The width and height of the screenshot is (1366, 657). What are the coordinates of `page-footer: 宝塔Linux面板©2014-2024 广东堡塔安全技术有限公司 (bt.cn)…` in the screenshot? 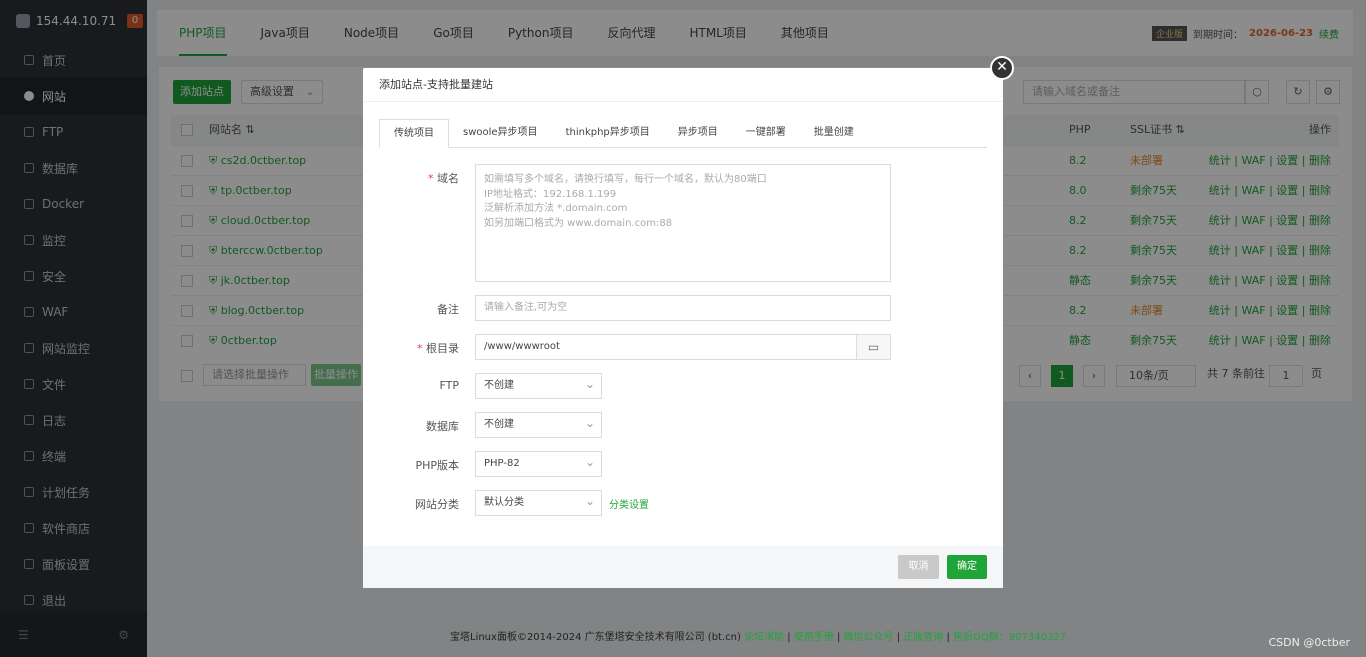 It's located at (758, 637).